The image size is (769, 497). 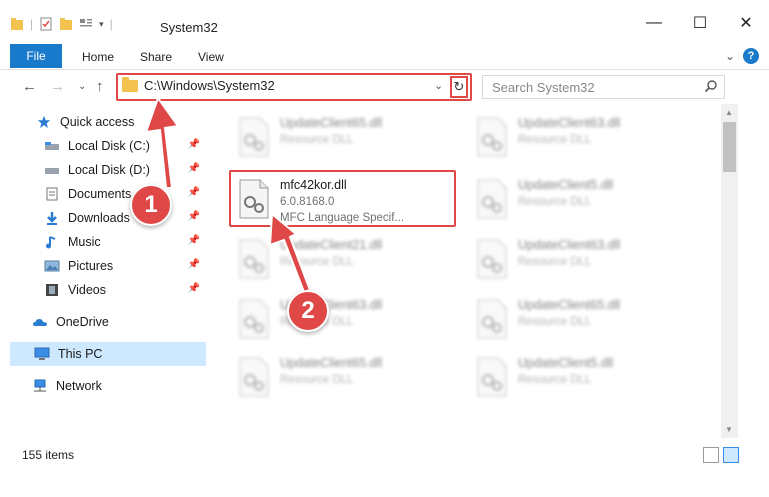 I want to click on tab-home: Home, so click(x=98, y=57).